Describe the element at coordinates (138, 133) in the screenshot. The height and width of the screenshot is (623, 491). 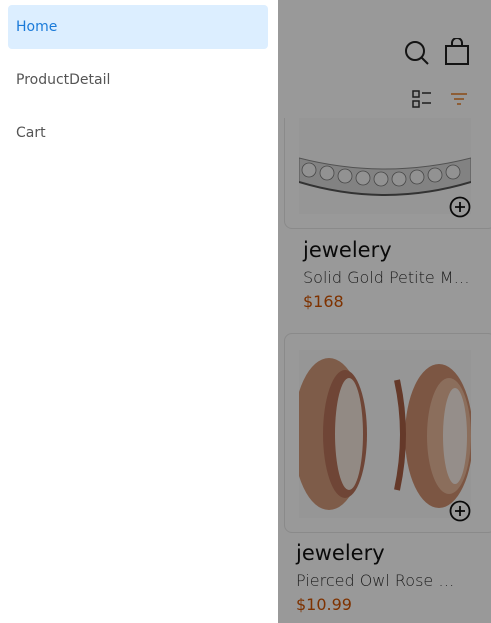
I see `drawer-item-cart: Cart` at that location.